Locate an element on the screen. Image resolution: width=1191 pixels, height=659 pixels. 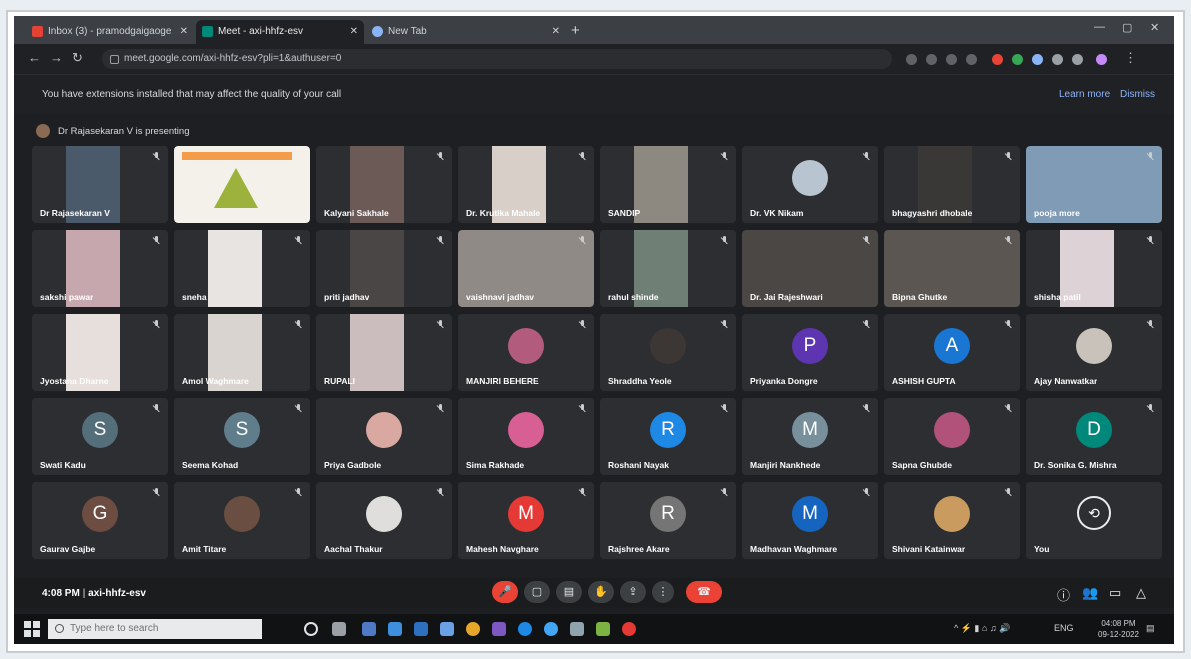
participant-tile: Dr. Krutika Mahale is located at coordinates (526, 184).